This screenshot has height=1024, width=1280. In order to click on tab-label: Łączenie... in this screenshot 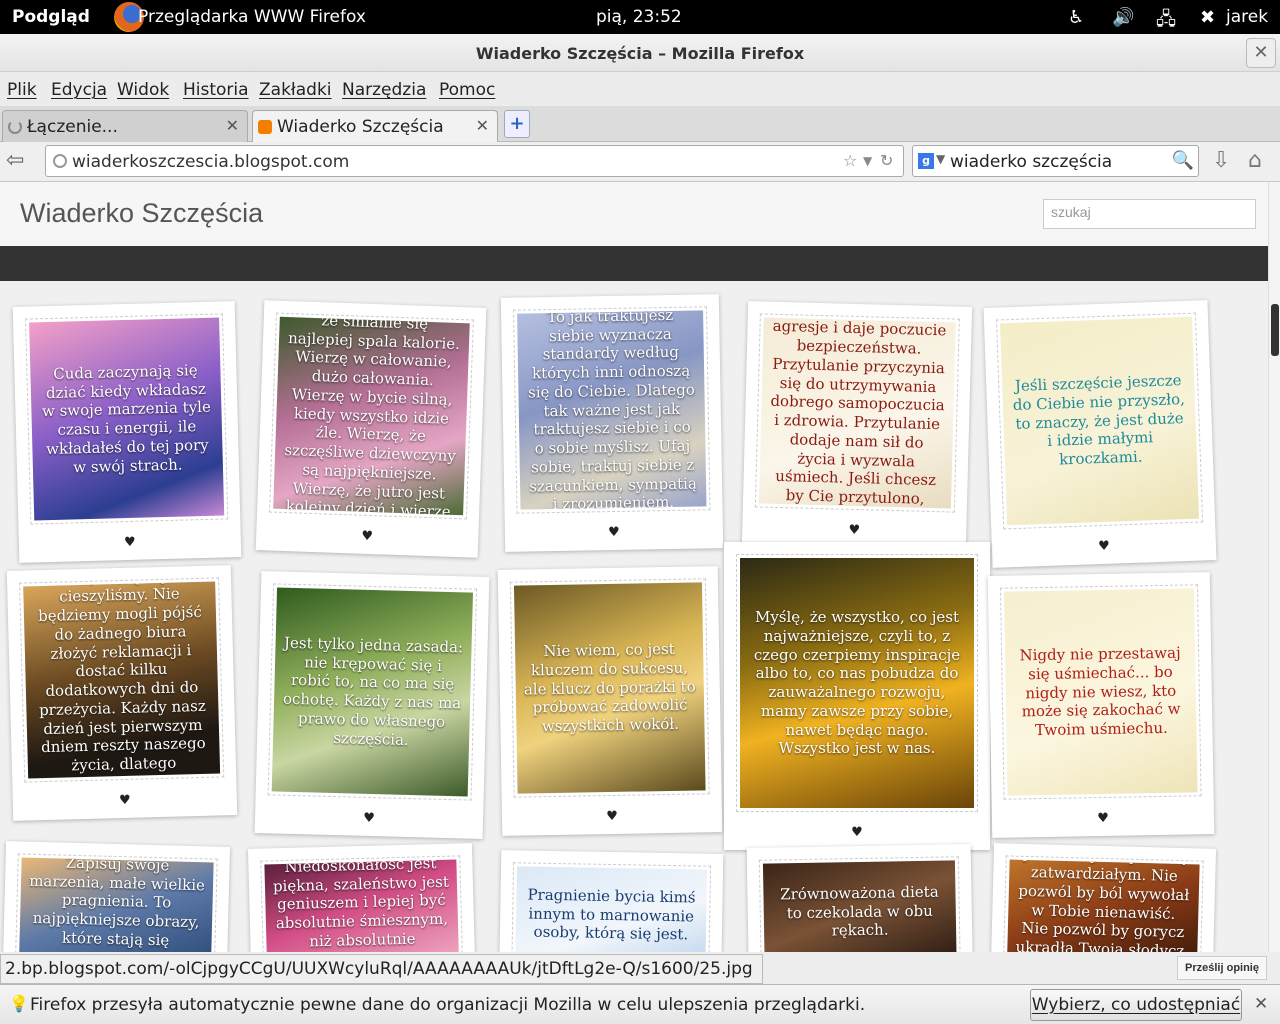, I will do `click(72, 127)`.